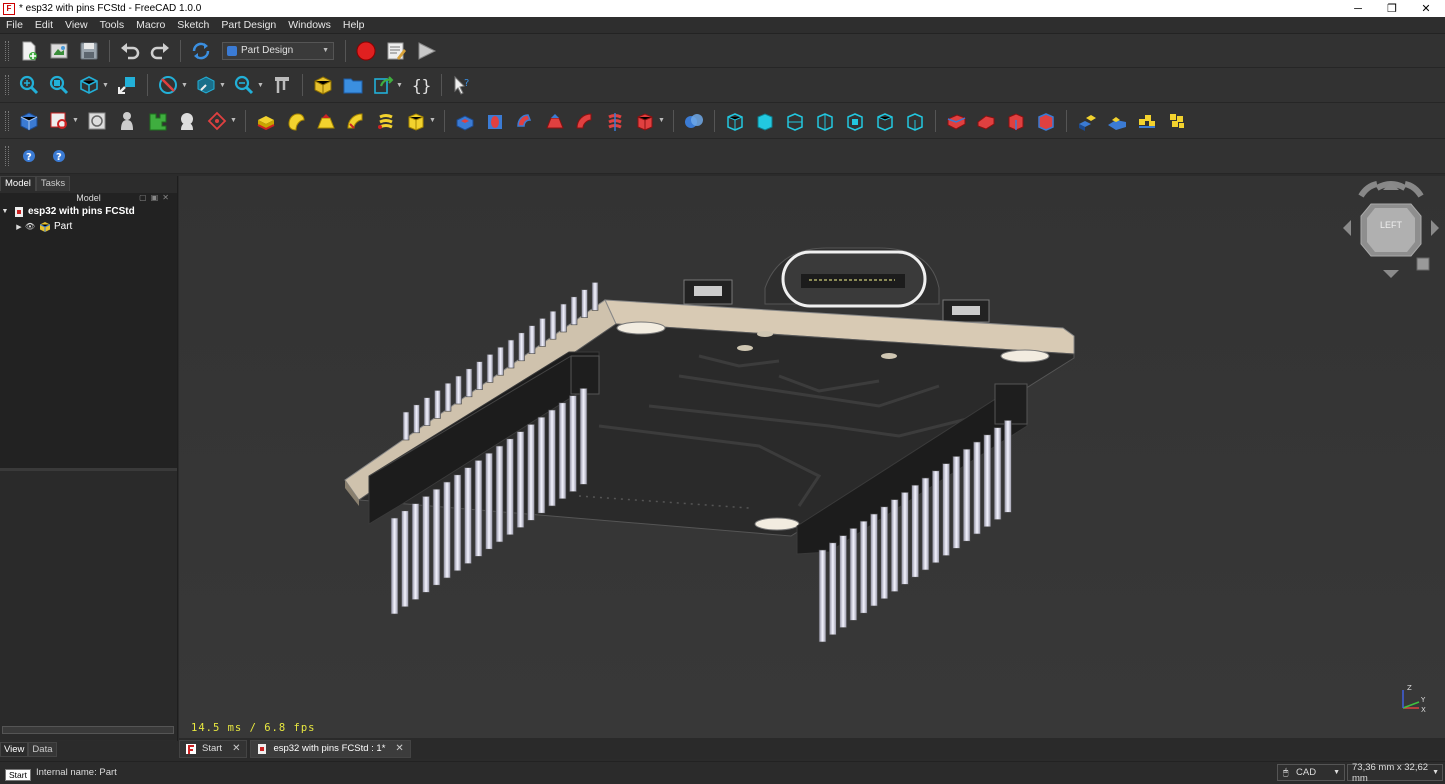  Describe the element at coordinates (326, 121) in the screenshot. I see `additive-loft-button` at that location.